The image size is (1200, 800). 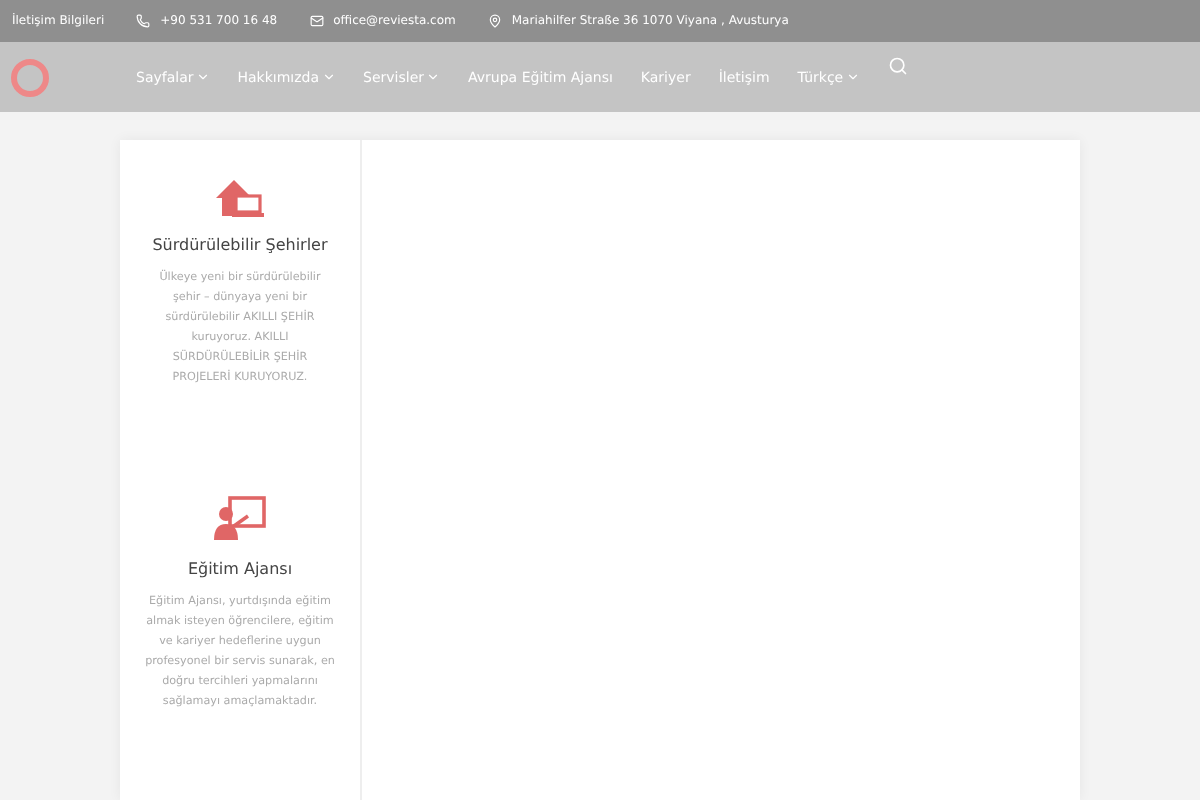 I want to click on feature-title: Eğitim Ajansı, so click(x=240, y=569).